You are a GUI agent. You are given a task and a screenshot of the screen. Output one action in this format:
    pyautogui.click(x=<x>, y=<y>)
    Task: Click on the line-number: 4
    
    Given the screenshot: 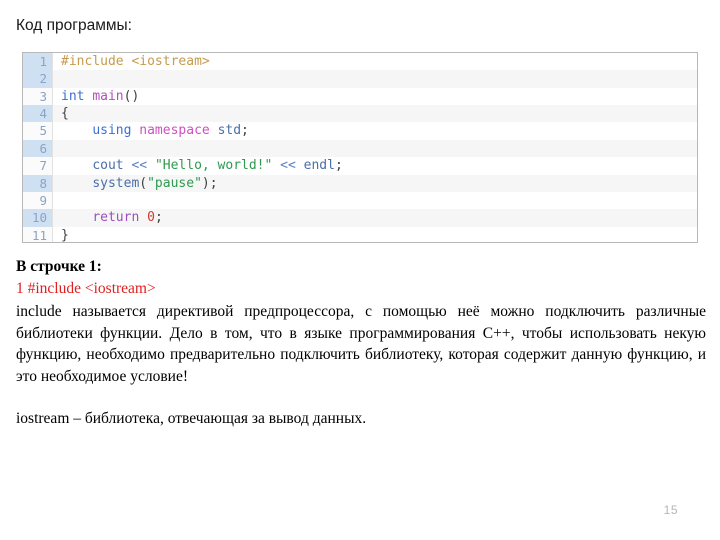 What is the action you would take?
    pyautogui.click(x=37, y=114)
    